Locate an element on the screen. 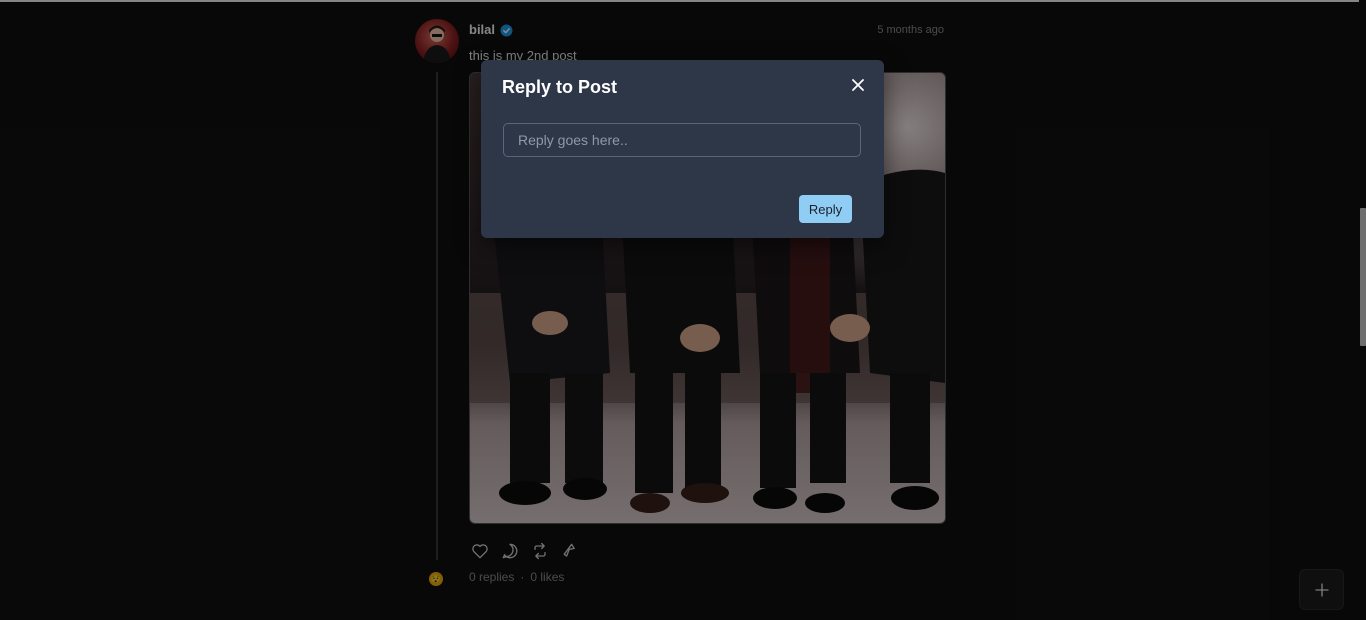  reply-modal: Reply to Post Reply is located at coordinates (682, 149).